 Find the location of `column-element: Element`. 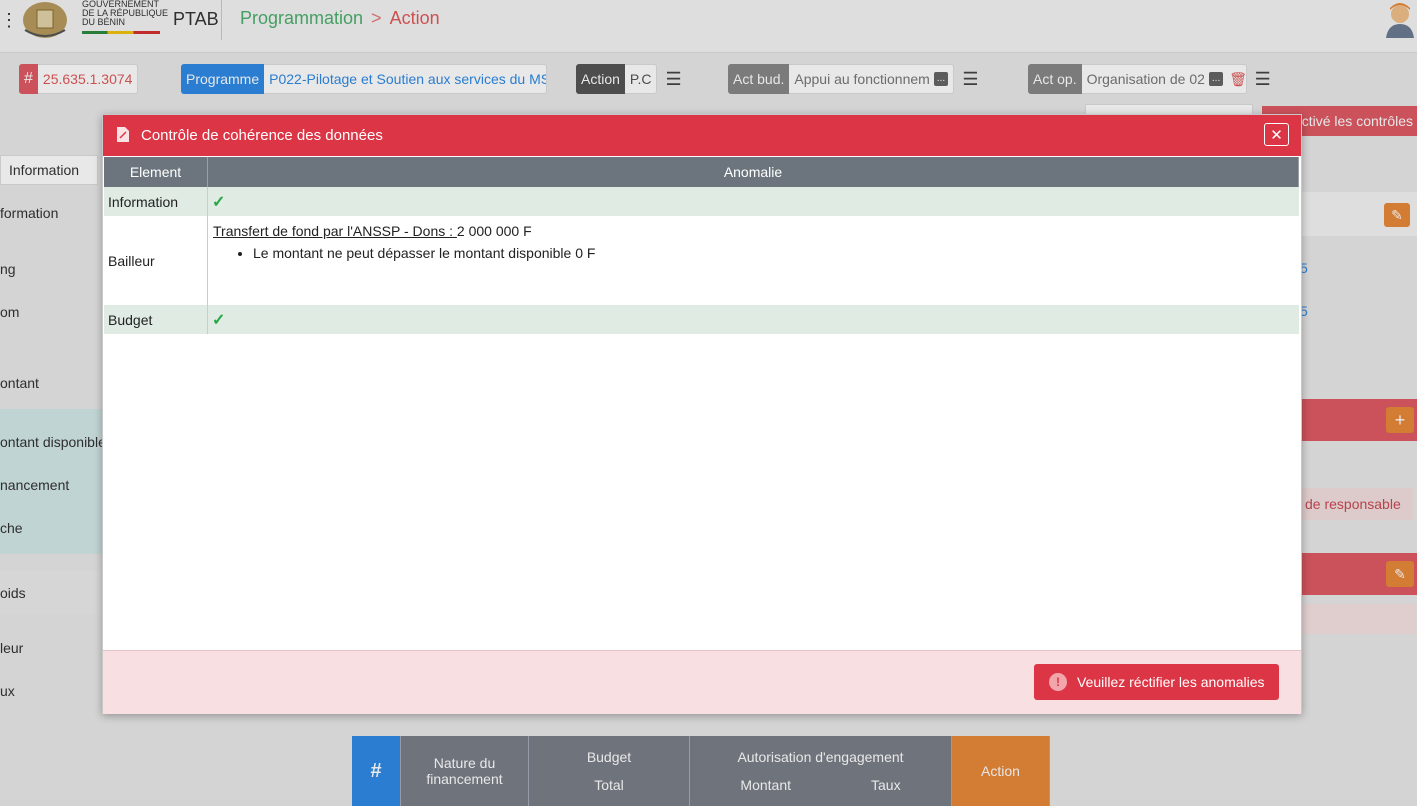

column-element: Element is located at coordinates (156, 172).